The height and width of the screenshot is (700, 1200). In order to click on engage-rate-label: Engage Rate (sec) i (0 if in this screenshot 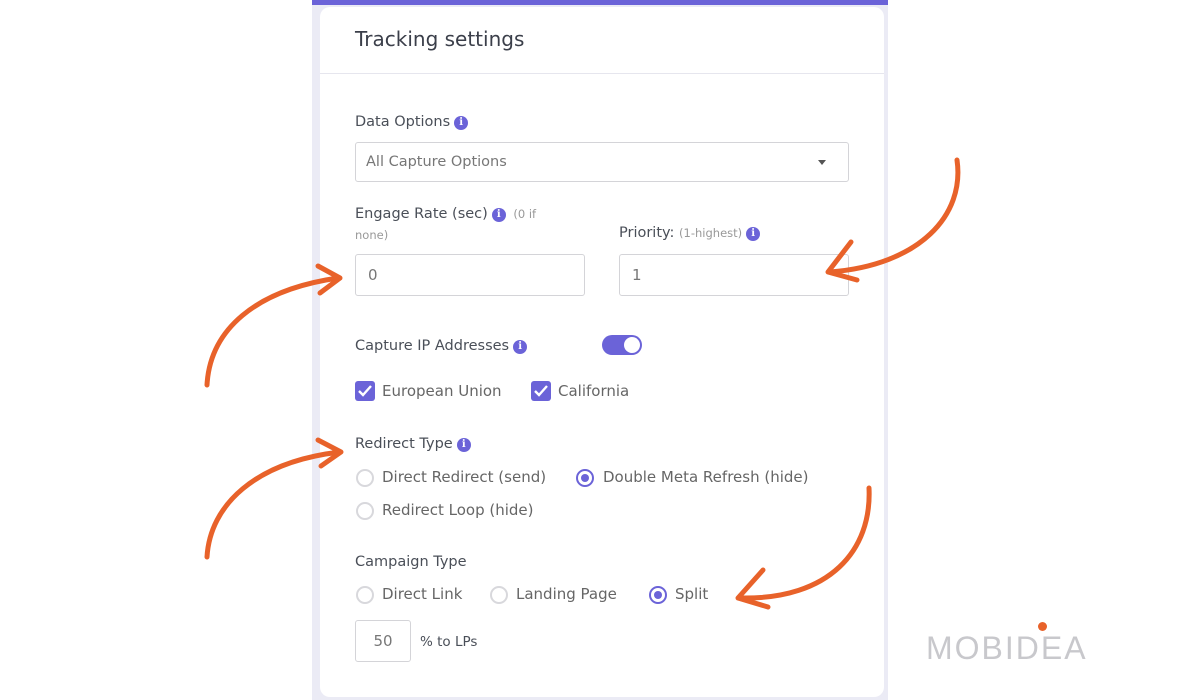, I will do `click(445, 214)`.